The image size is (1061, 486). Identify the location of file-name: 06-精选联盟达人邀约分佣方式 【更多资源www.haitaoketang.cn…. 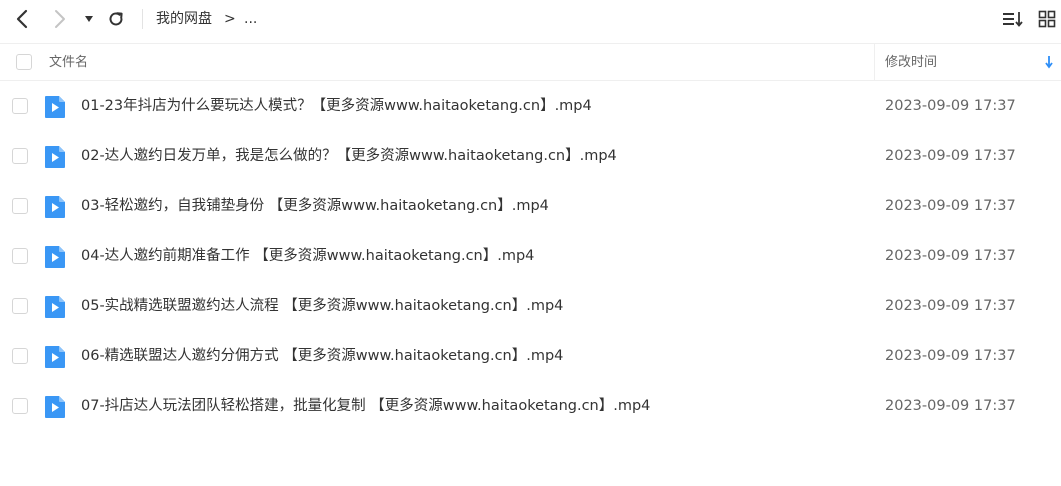
(322, 356).